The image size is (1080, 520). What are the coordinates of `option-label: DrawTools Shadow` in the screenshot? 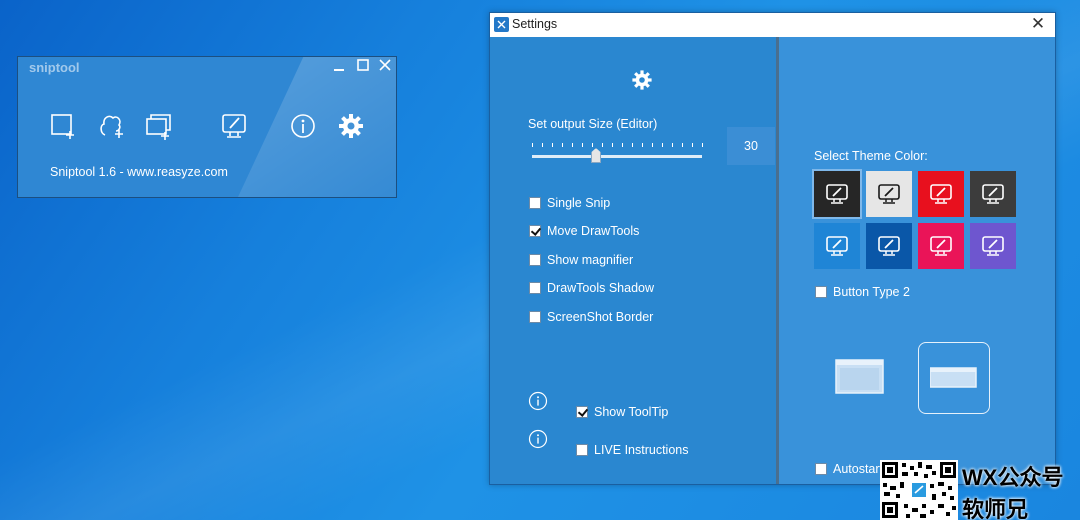 It's located at (600, 288).